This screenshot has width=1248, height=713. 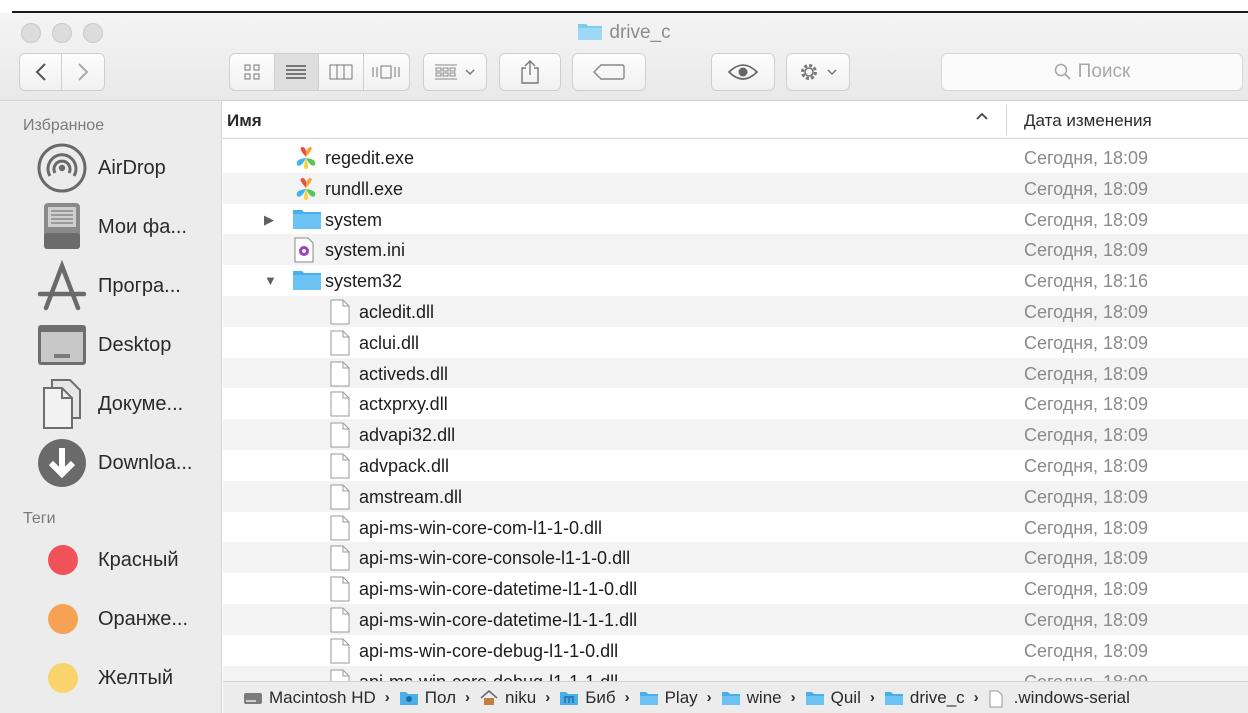 I want to click on sidebar-item-desktop: Desktop, so click(x=111, y=345).